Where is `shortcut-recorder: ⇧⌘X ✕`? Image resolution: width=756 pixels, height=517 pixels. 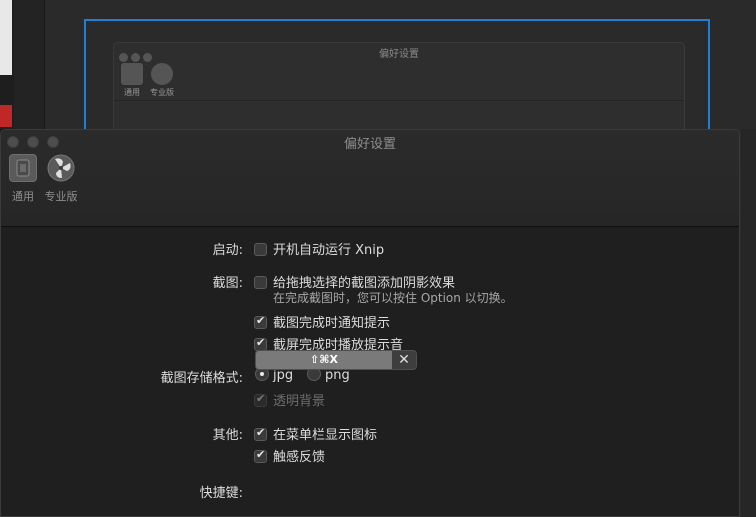
shortcut-recorder: ⇧⌘X ✕ is located at coordinates (336, 360).